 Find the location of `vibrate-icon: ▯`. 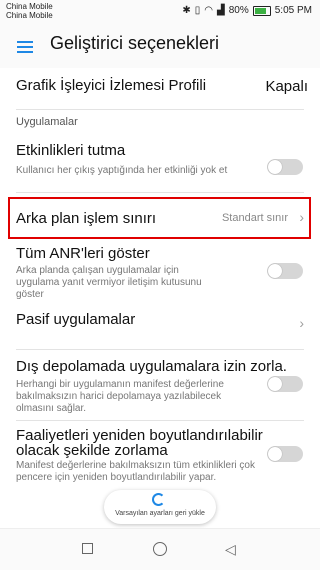

vibrate-icon: ▯ is located at coordinates (197, 10).